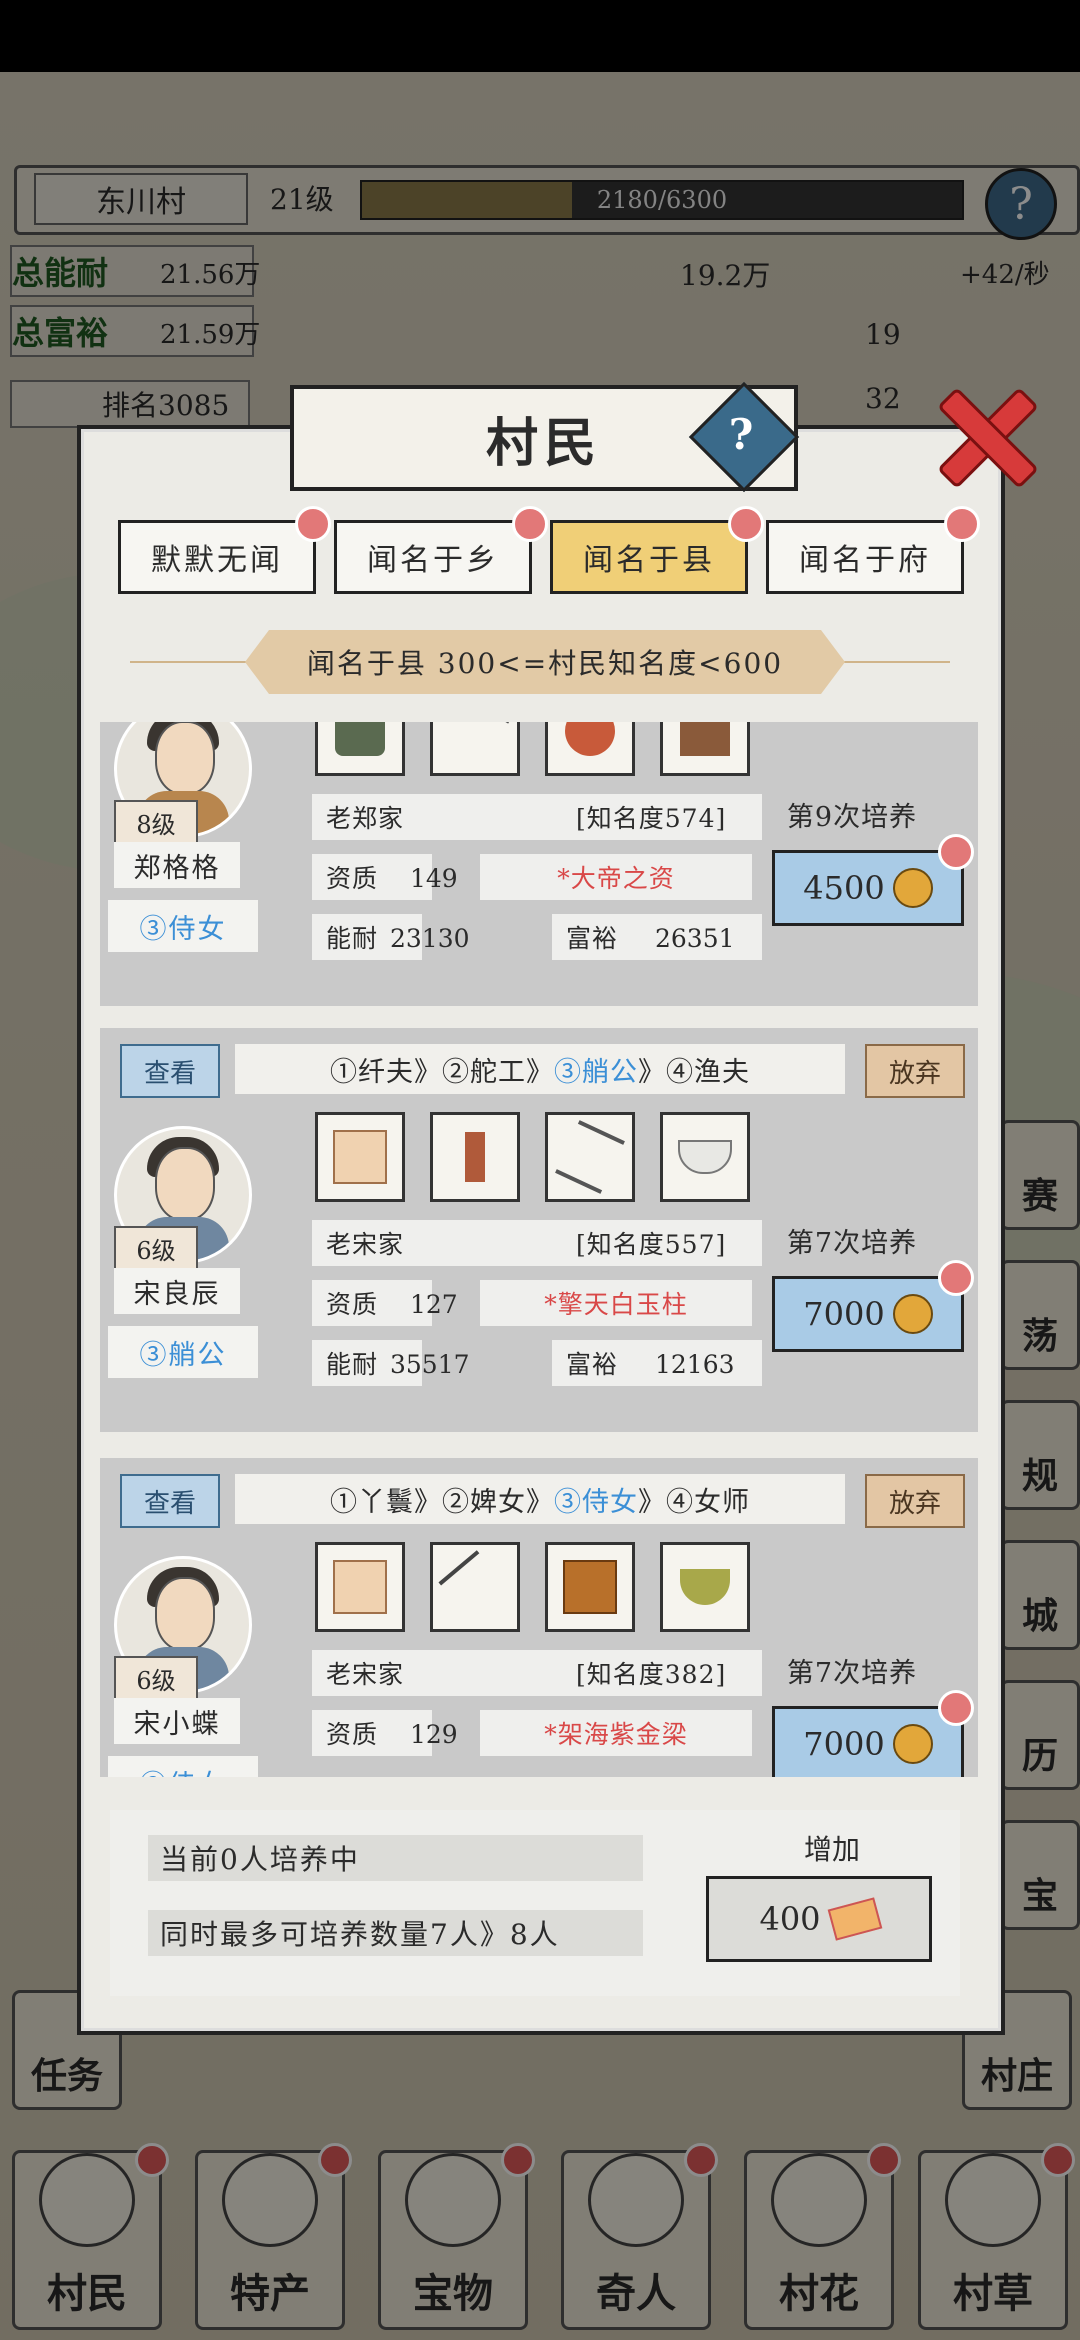 The height and width of the screenshot is (2340, 1080). I want to click on tab-obscure: 默默无闻, so click(217, 557).